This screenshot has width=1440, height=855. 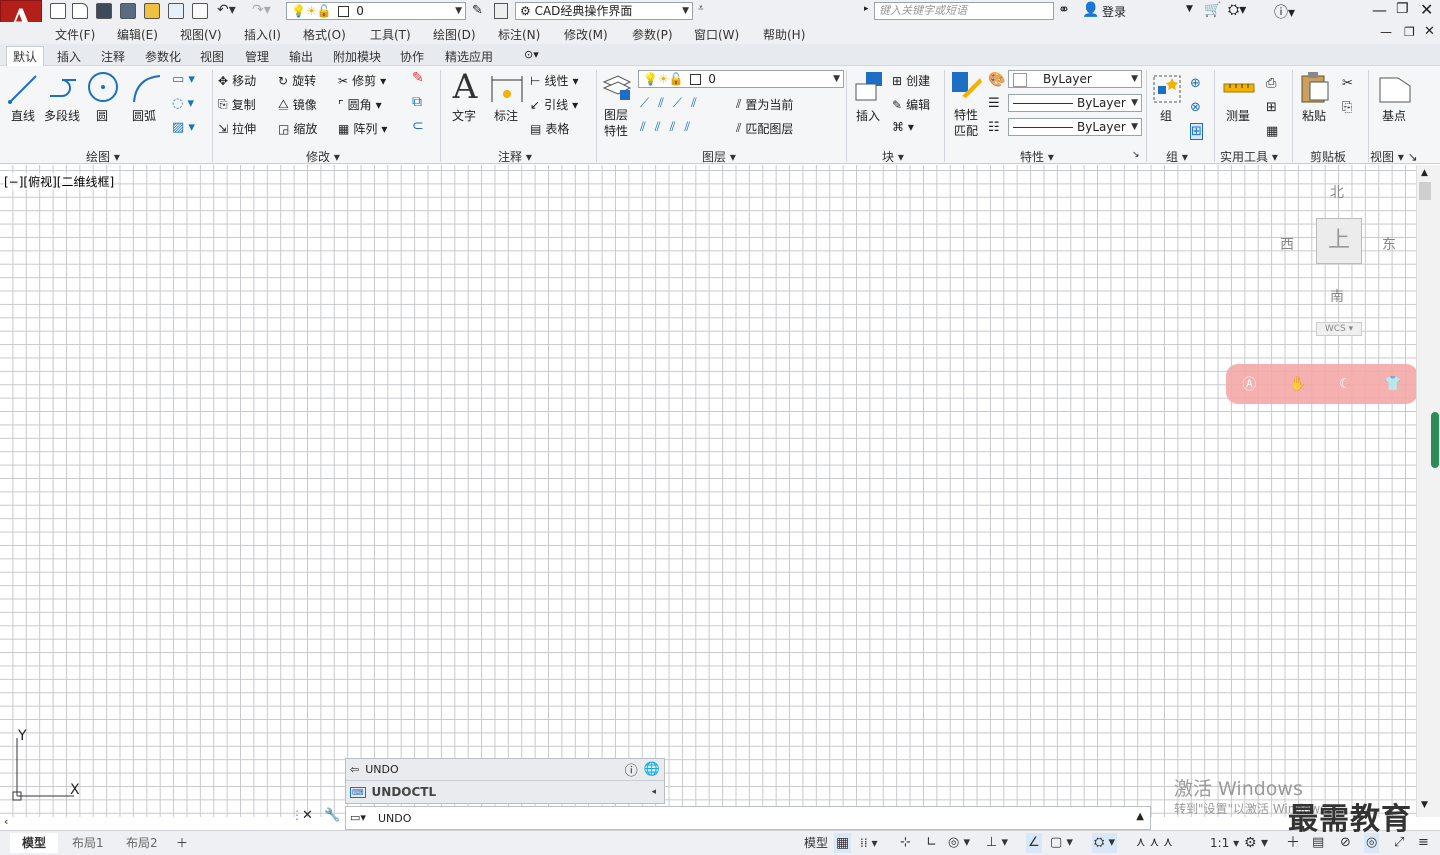 I want to click on help-icon: ⓘ, so click(x=631, y=769).